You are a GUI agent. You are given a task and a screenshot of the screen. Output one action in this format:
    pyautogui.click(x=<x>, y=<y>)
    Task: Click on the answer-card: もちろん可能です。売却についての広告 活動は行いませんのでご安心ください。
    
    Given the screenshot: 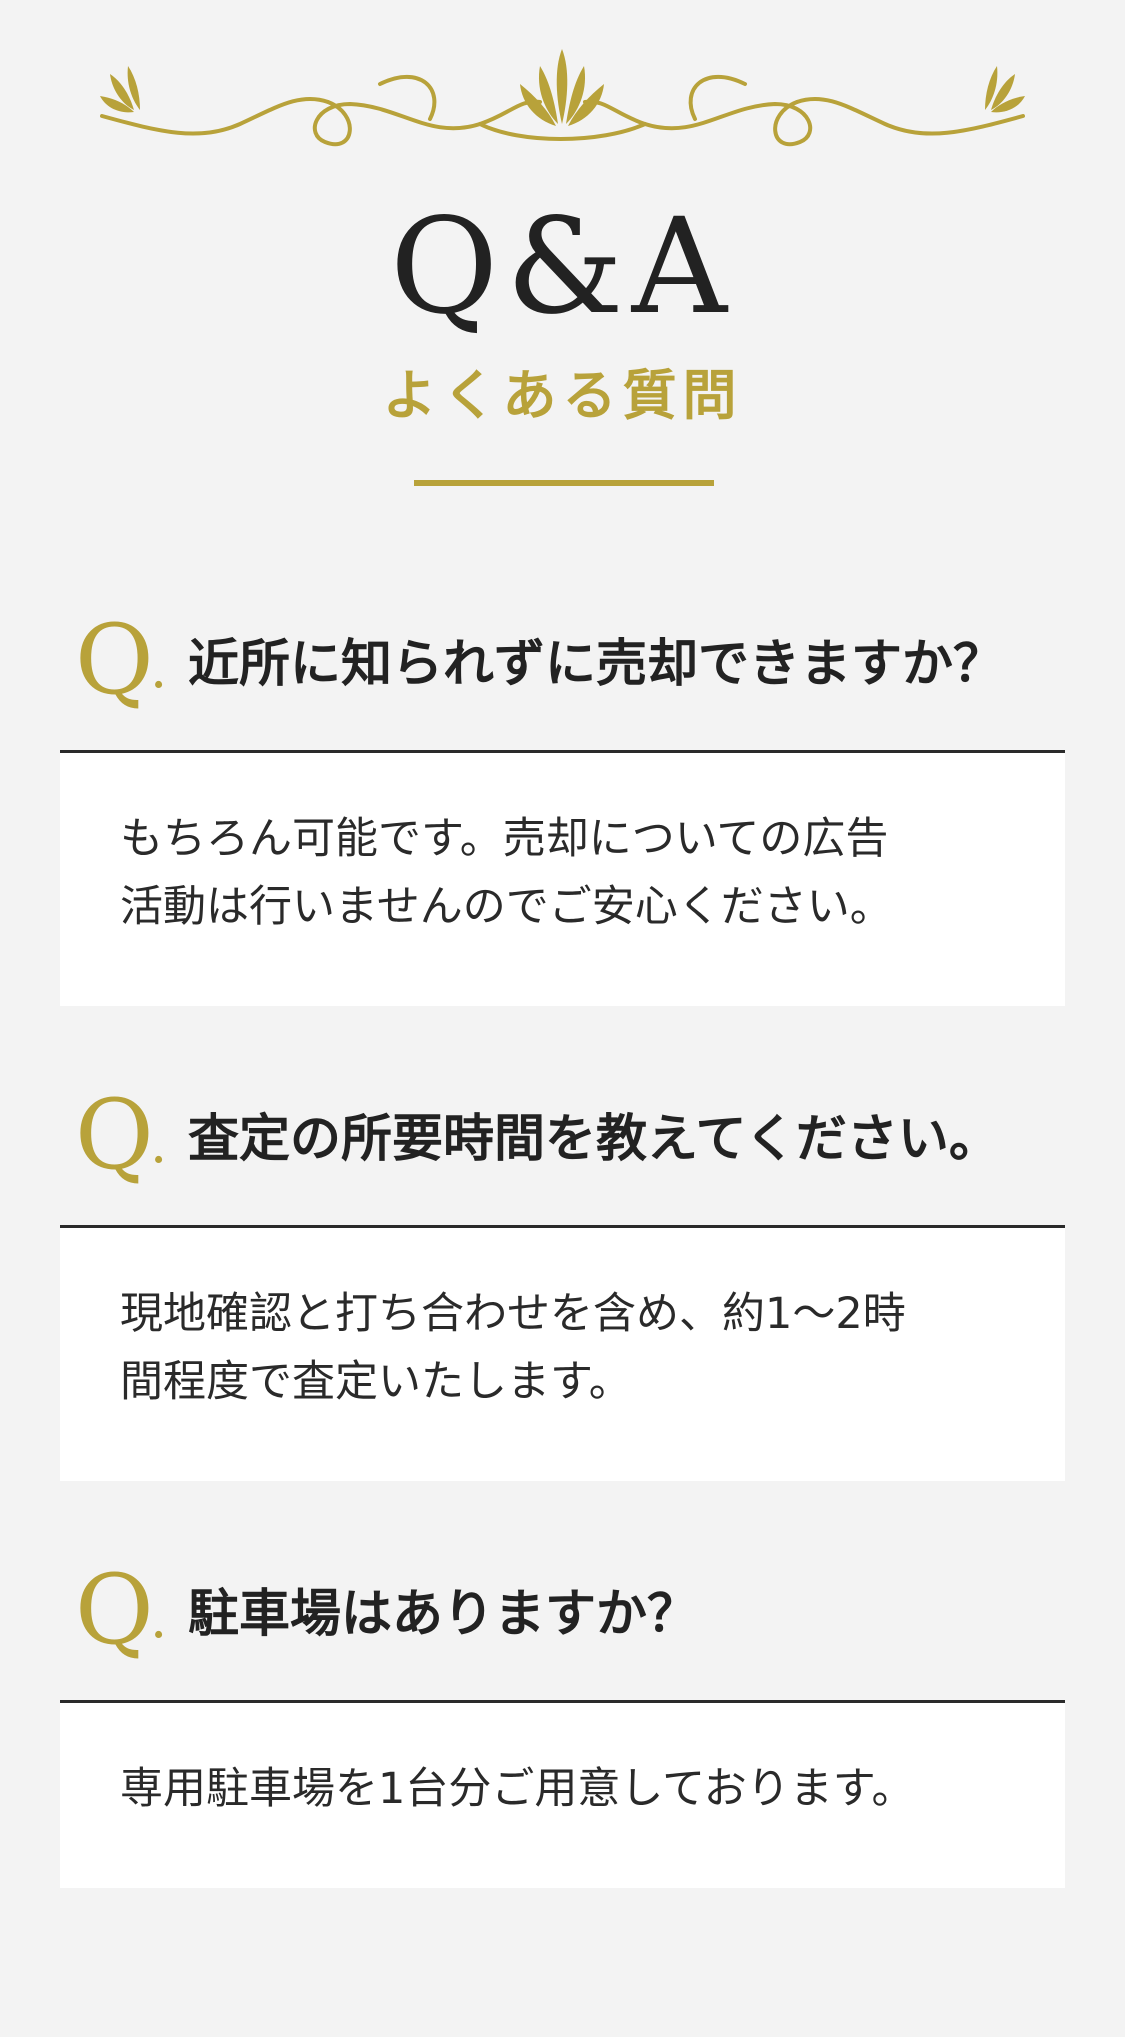 What is the action you would take?
    pyautogui.click(x=562, y=879)
    